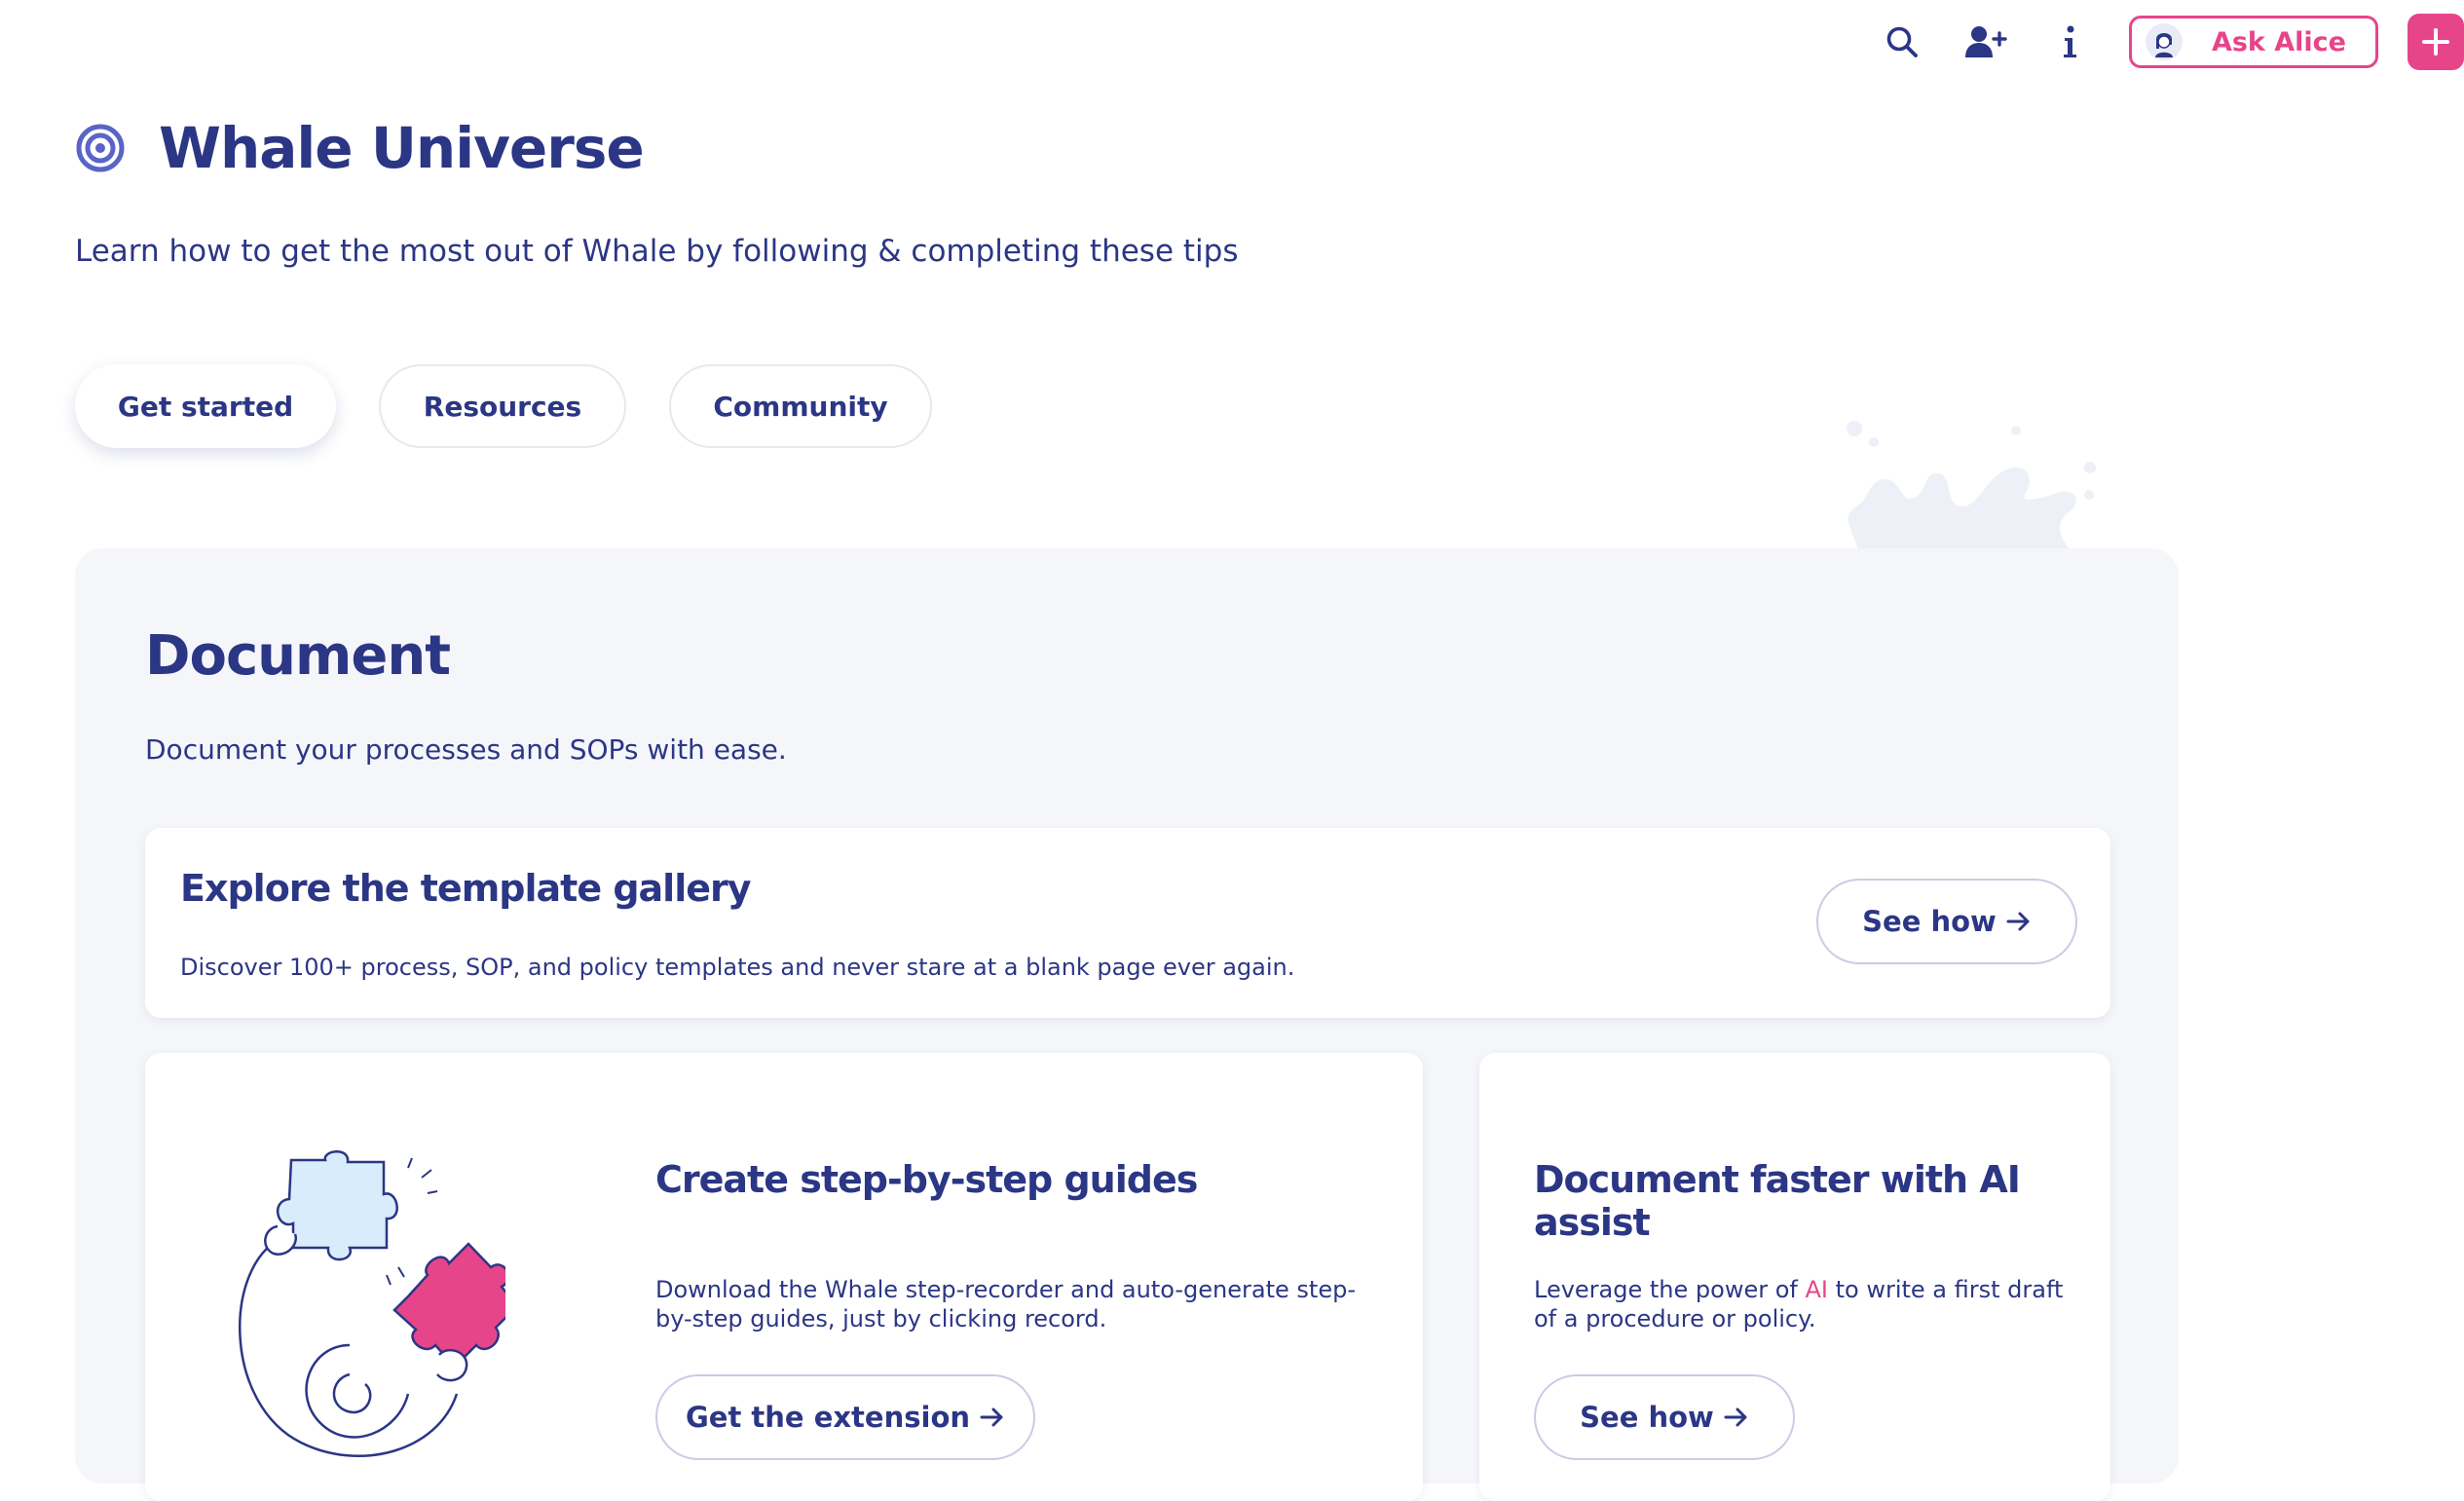 The height and width of the screenshot is (1501, 2464). Describe the element at coordinates (881, 1318) in the screenshot. I see `step-guides-description-line2: by-step guides, just by clicking record.` at that location.